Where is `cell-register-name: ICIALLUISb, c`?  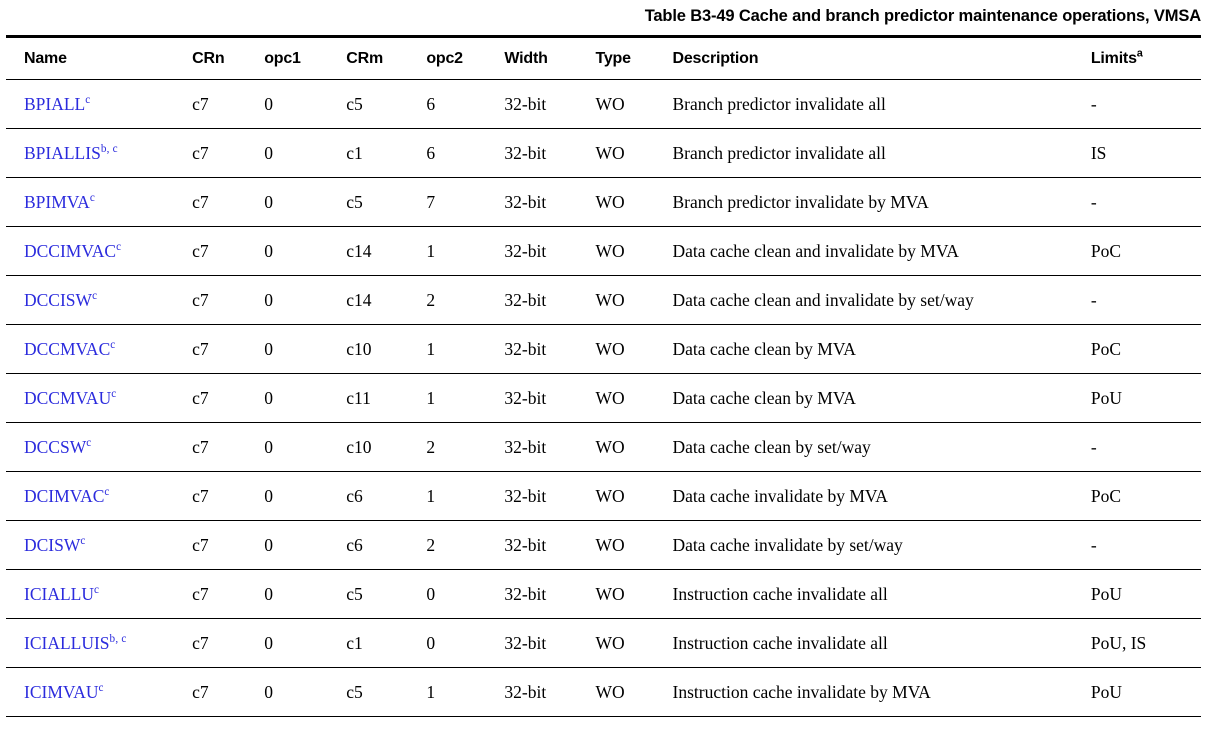
cell-register-name: ICIALLUISb, c is located at coordinates (99, 643).